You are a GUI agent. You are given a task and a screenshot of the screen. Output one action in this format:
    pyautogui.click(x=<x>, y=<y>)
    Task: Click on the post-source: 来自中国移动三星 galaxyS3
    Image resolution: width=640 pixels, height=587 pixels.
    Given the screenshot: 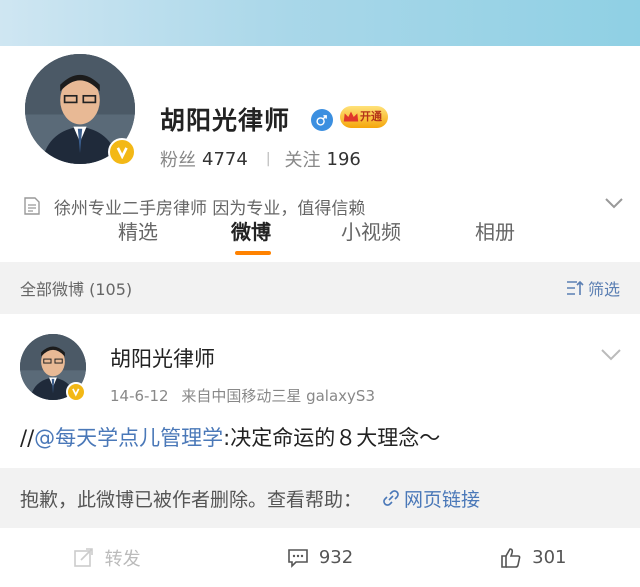 What is the action you would take?
    pyautogui.click(x=278, y=396)
    